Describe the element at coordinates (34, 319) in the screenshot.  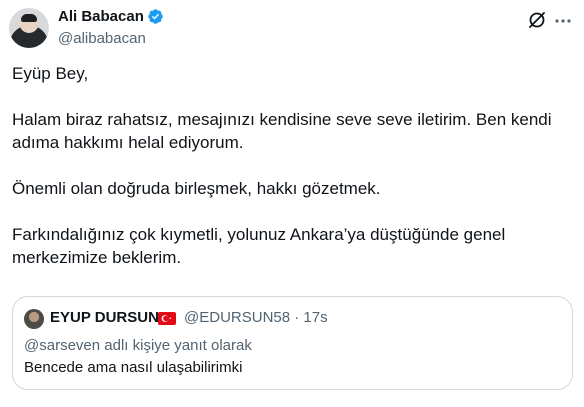
I see `quoted-avatar` at that location.